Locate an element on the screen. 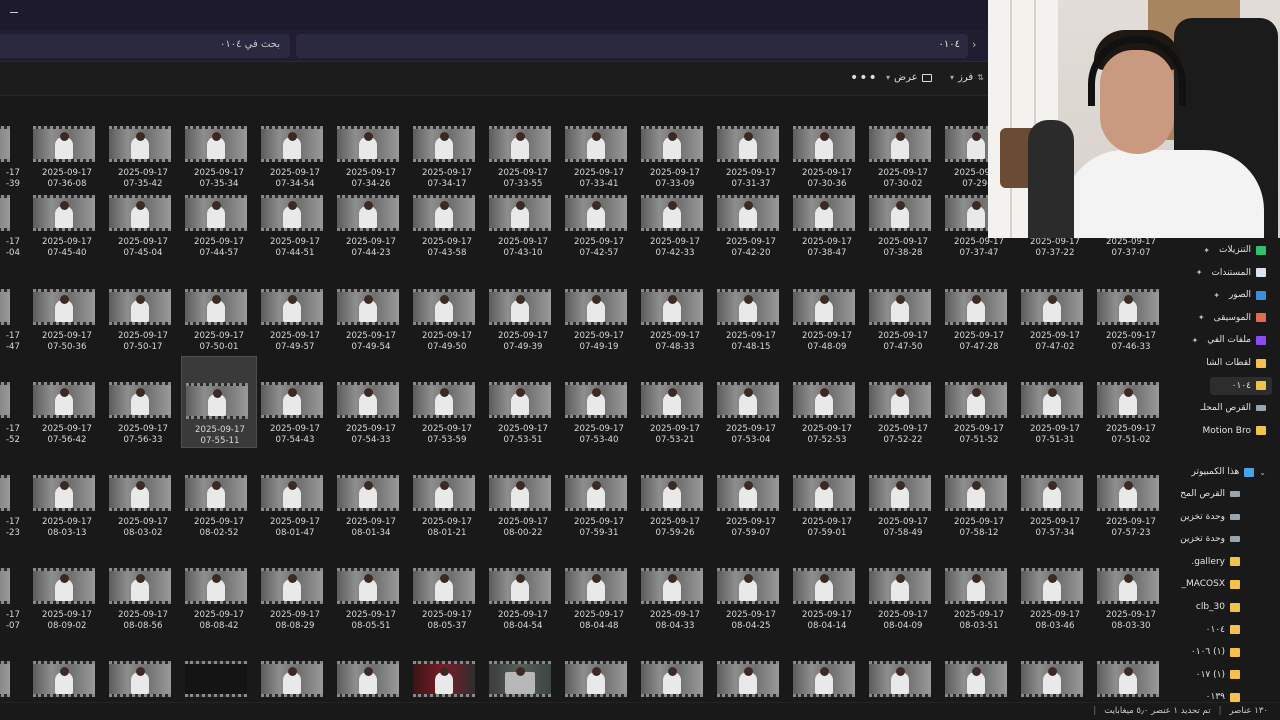 The width and height of the screenshot is (1280, 720). sidebar-item: Motion Bro is located at coordinates (1234, 431).